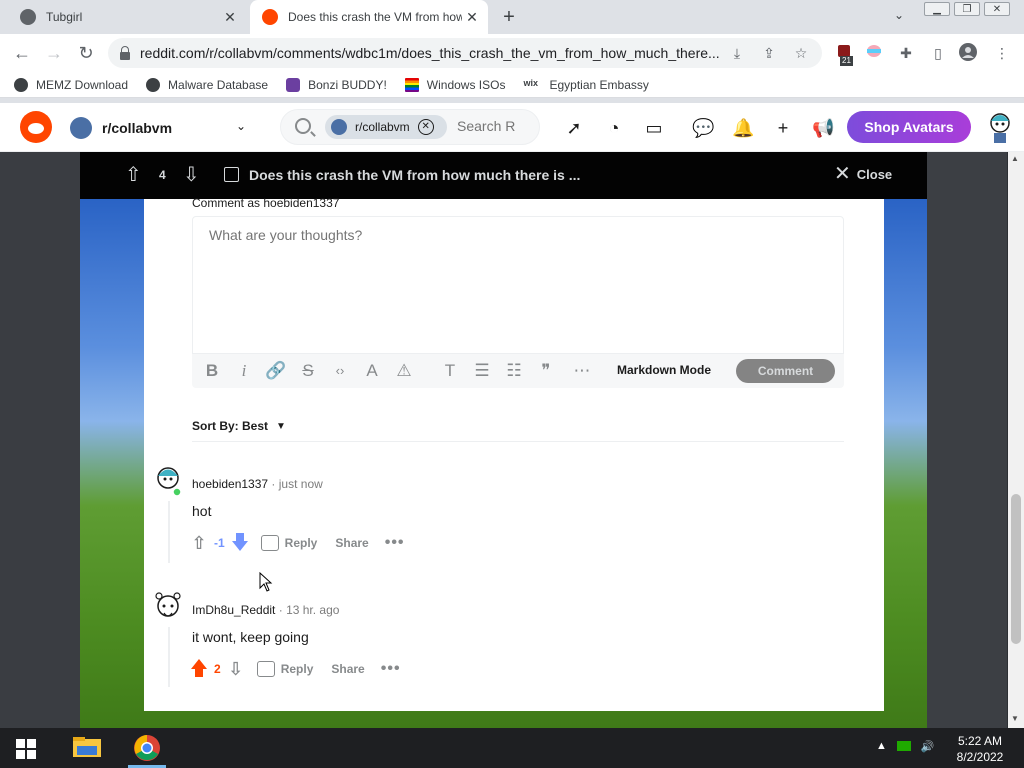  Describe the element at coordinates (487, 126) in the screenshot. I see `search-input` at that location.